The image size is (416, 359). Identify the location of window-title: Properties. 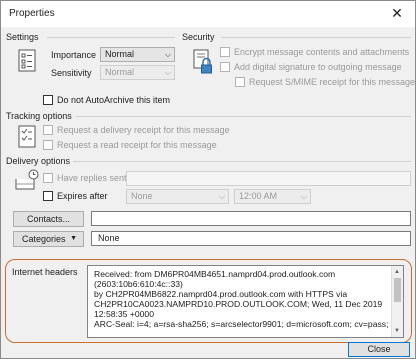
(32, 13).